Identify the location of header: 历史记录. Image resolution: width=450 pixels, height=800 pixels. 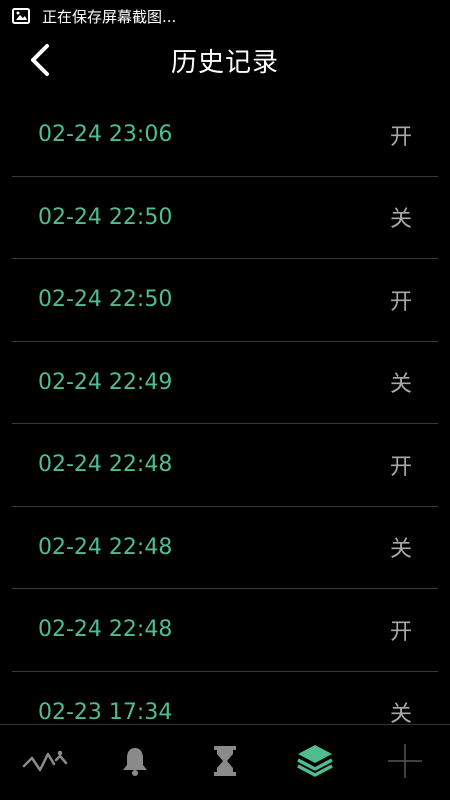
(225, 63).